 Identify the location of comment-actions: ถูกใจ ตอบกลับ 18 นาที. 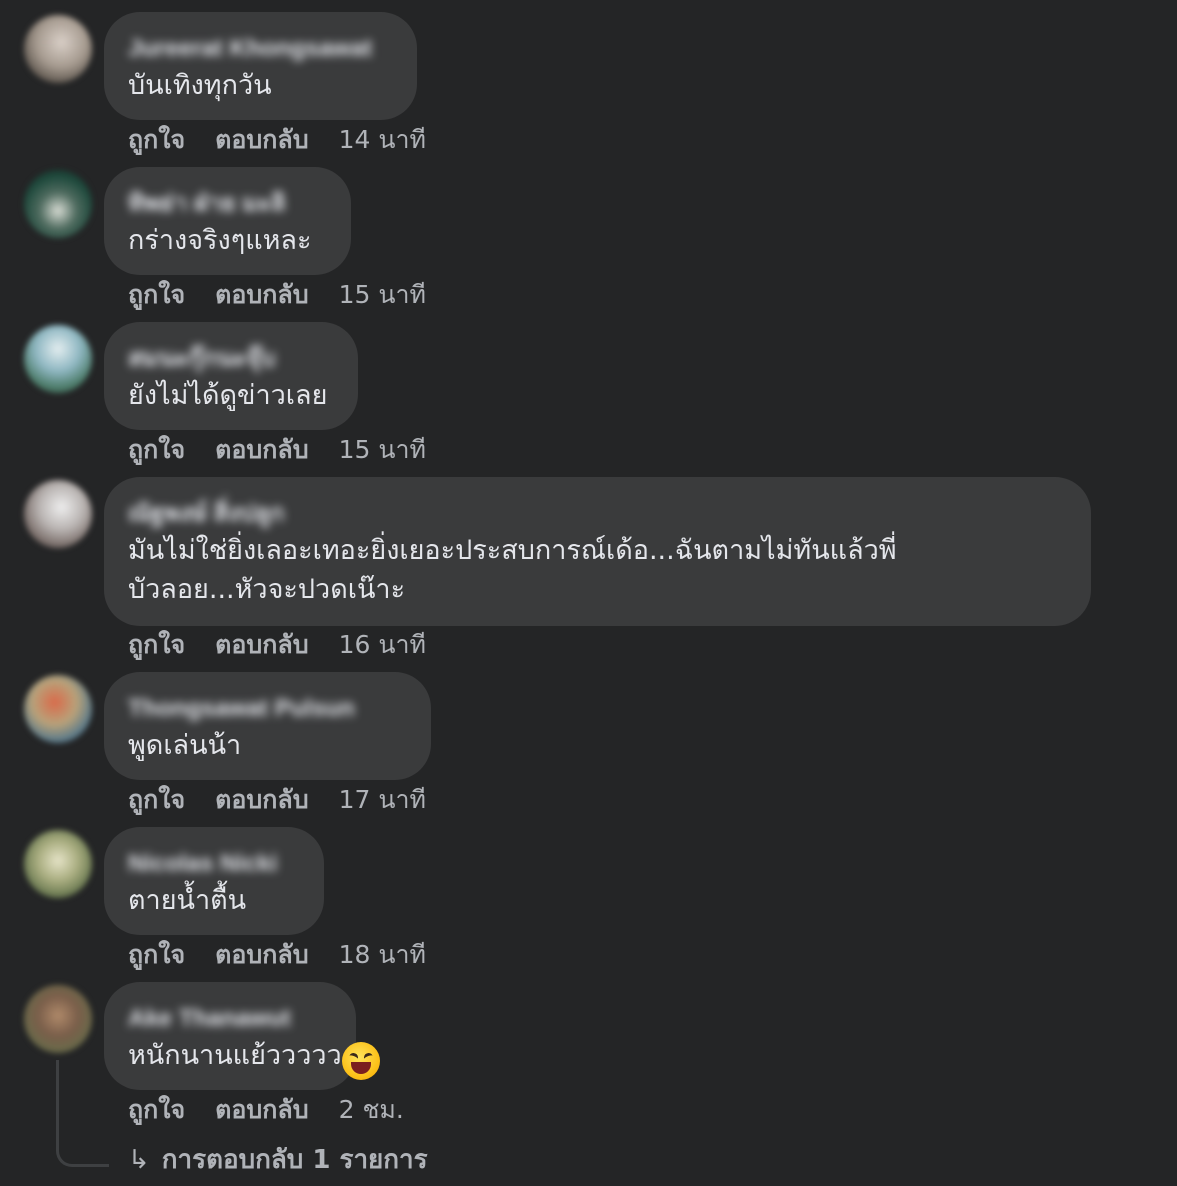
(277, 955).